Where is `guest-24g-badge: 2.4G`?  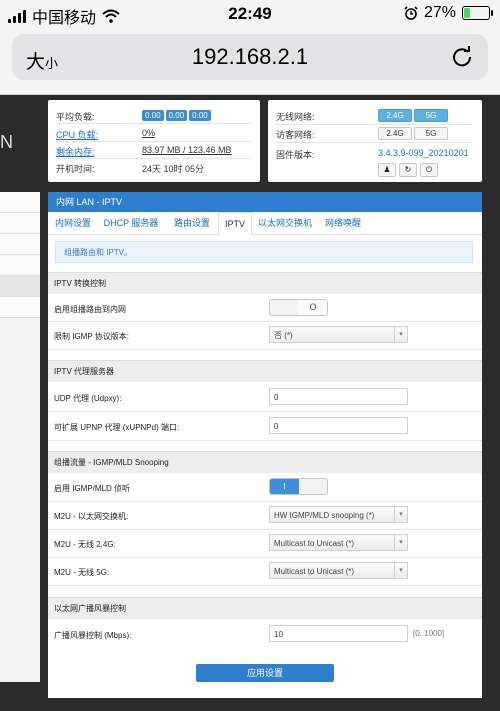 guest-24g-badge: 2.4G is located at coordinates (395, 133).